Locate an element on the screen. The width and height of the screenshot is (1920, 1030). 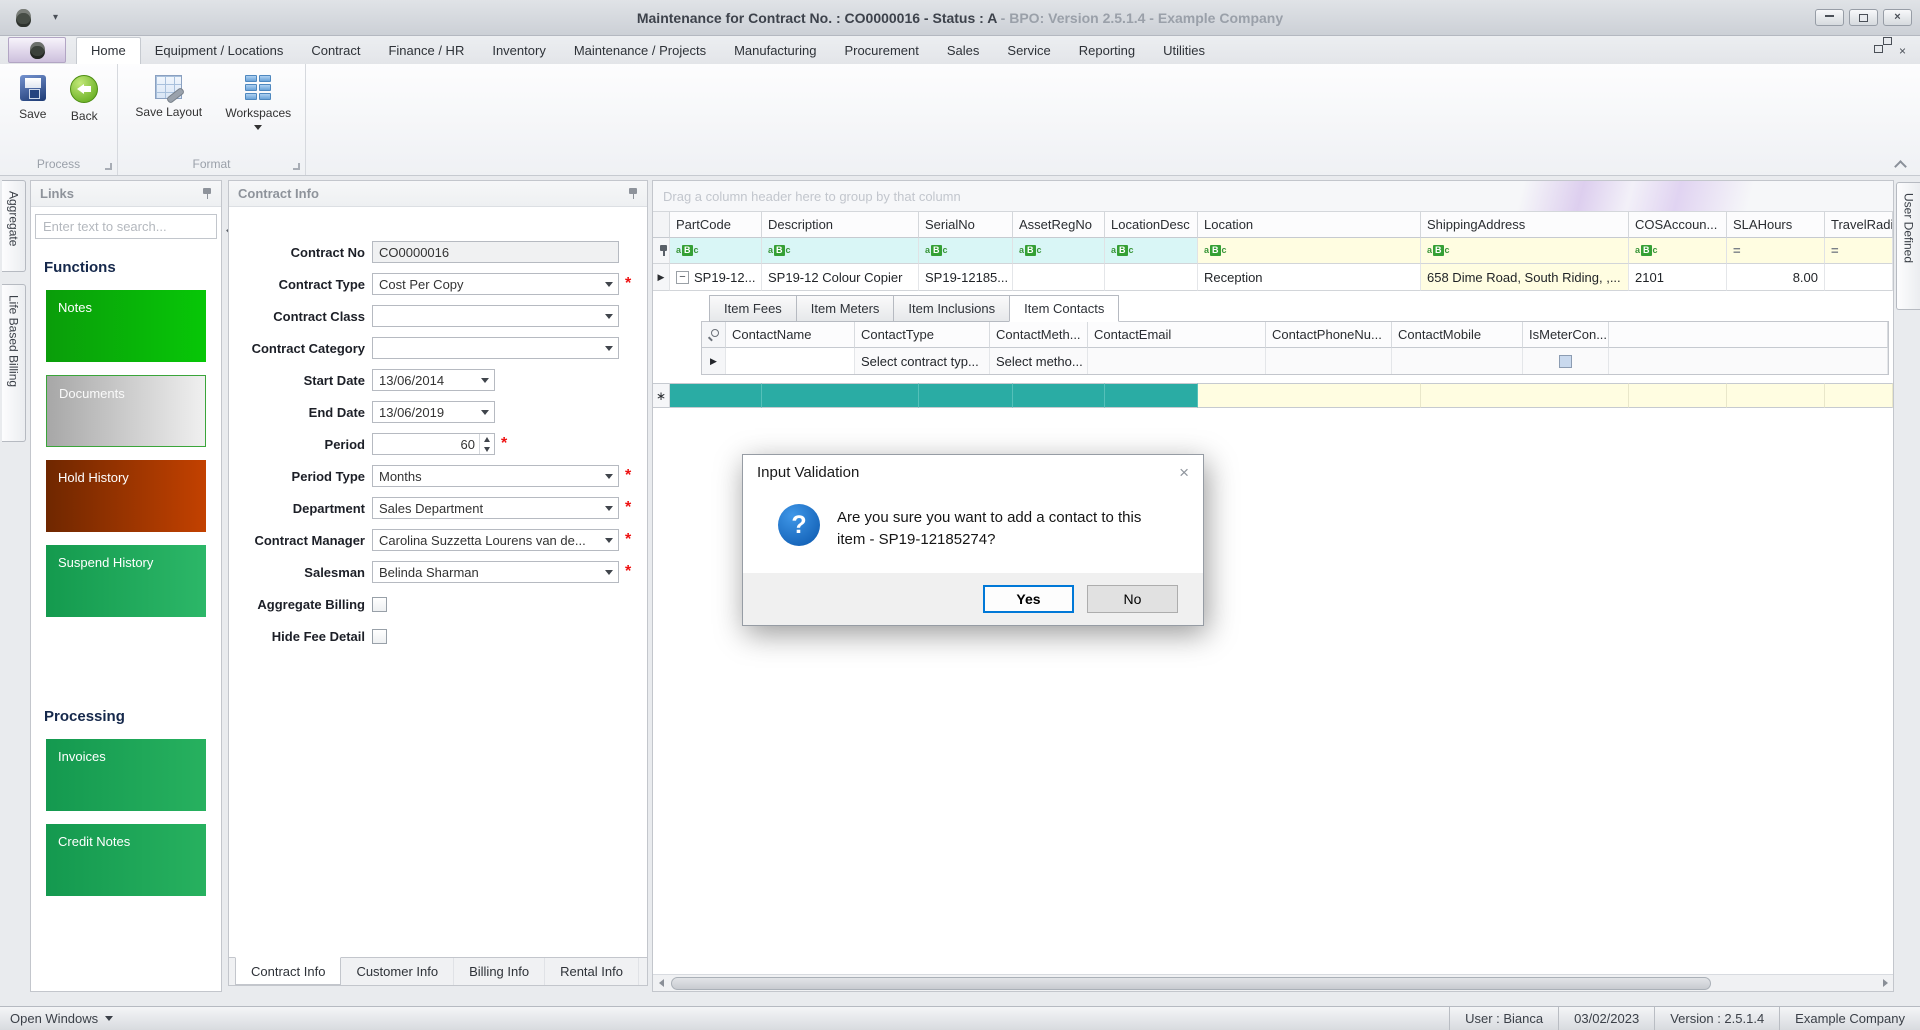
ismeter-checkbox is located at coordinates (1565, 361).